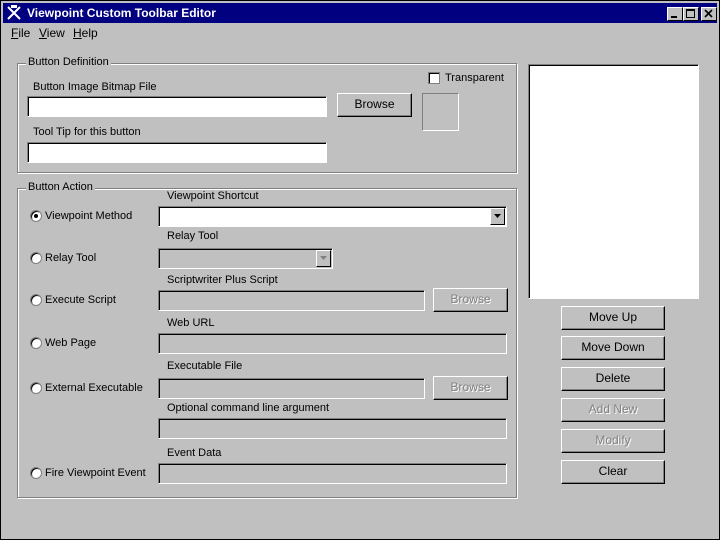  Describe the element at coordinates (52, 33) in the screenshot. I see `menu-view: View` at that location.